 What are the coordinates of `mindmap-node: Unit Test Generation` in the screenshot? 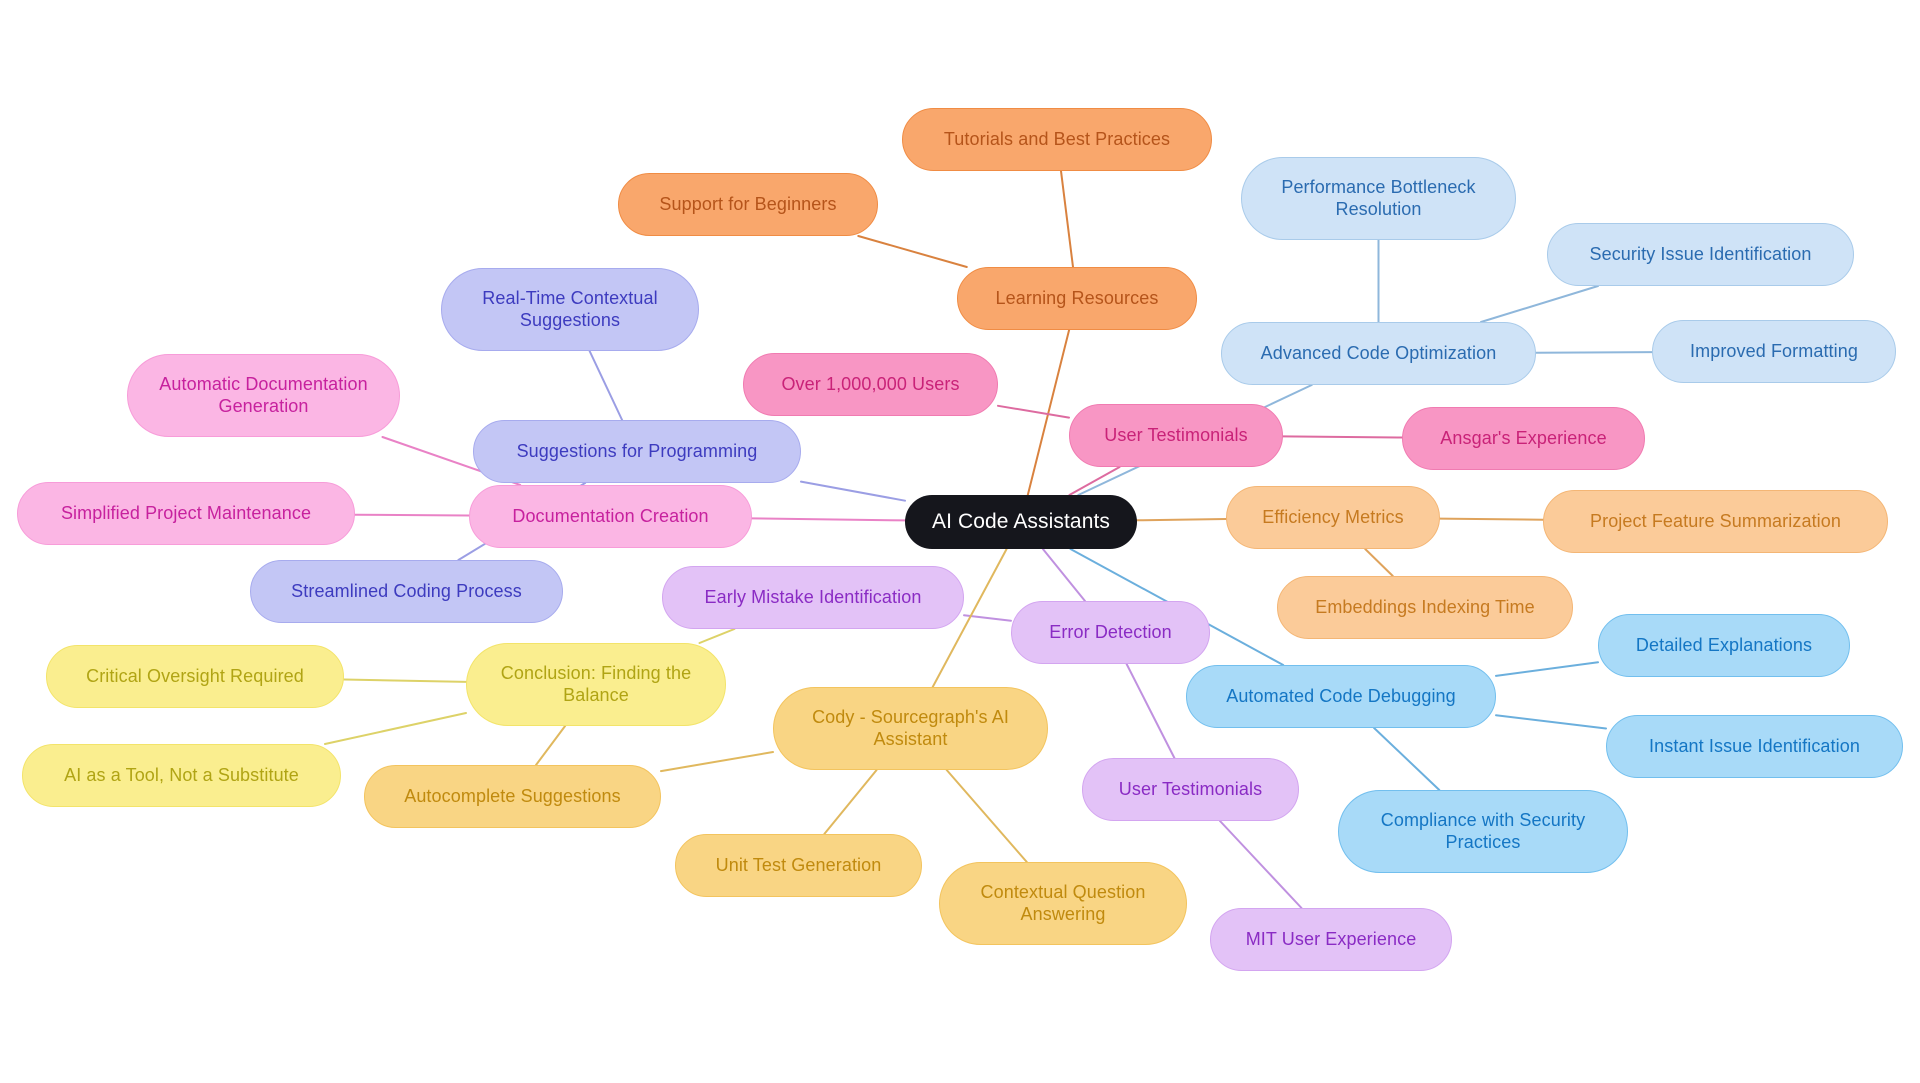 It's located at (798, 865).